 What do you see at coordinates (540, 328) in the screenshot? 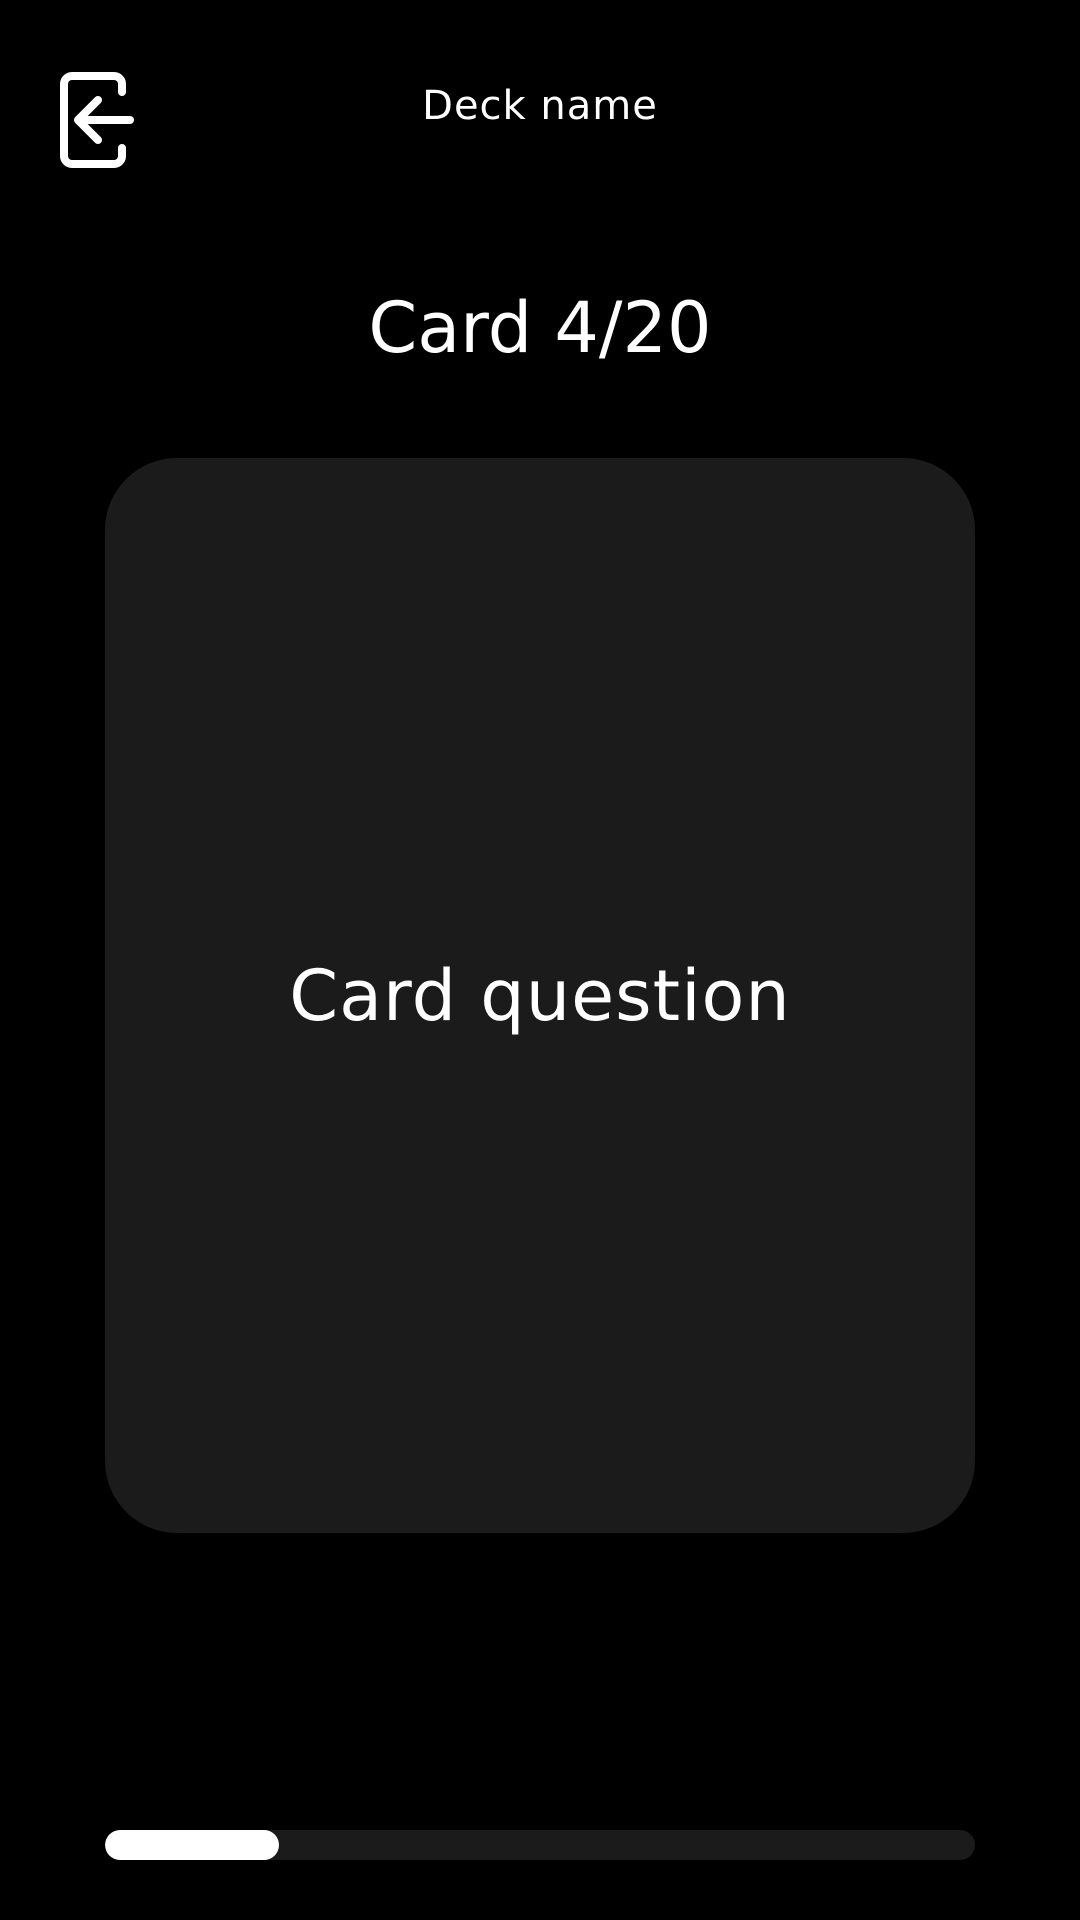
I see `card-counter: Card 4/20` at bounding box center [540, 328].